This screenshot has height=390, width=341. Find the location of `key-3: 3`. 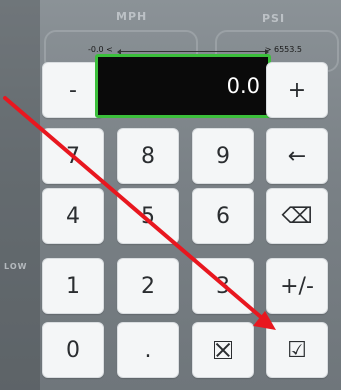

key-3: 3 is located at coordinates (223, 286).